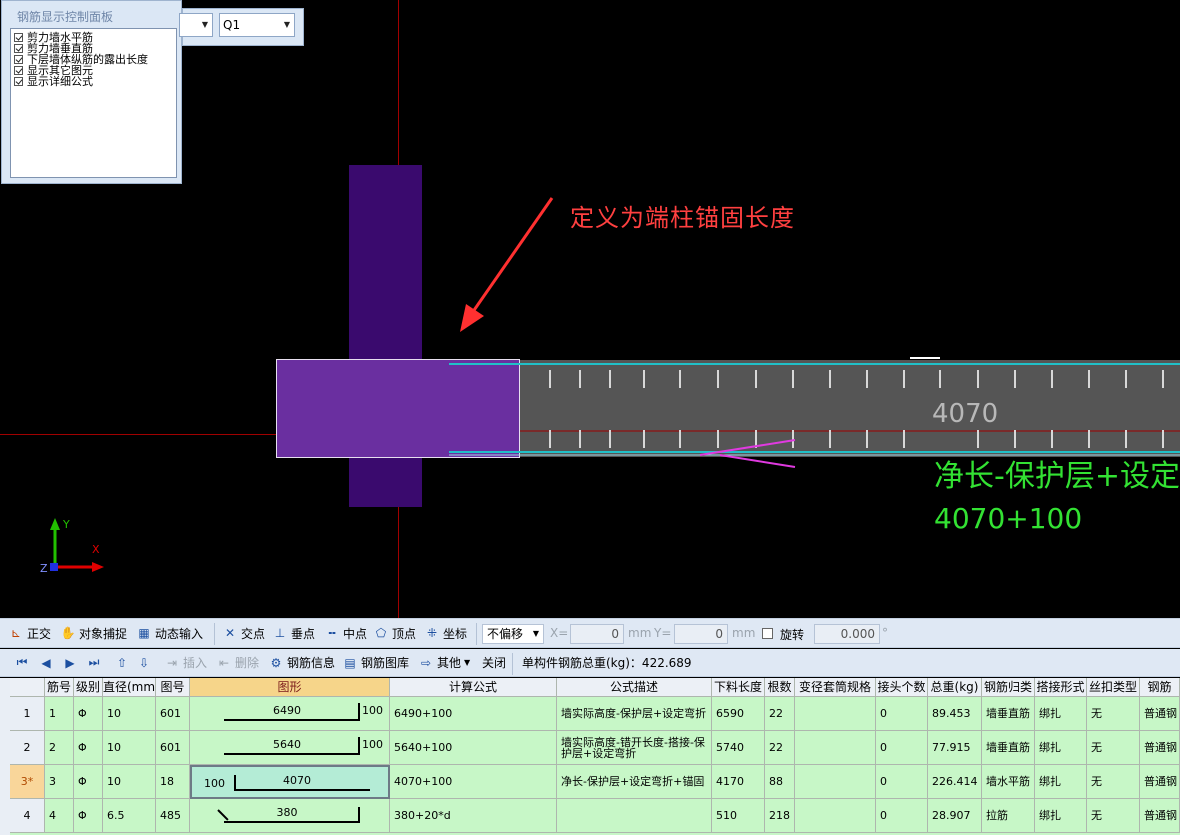 This screenshot has height=835, width=1180. Describe the element at coordinates (257, 25) in the screenshot. I see `component-name-combo: Q1 ▼` at that location.